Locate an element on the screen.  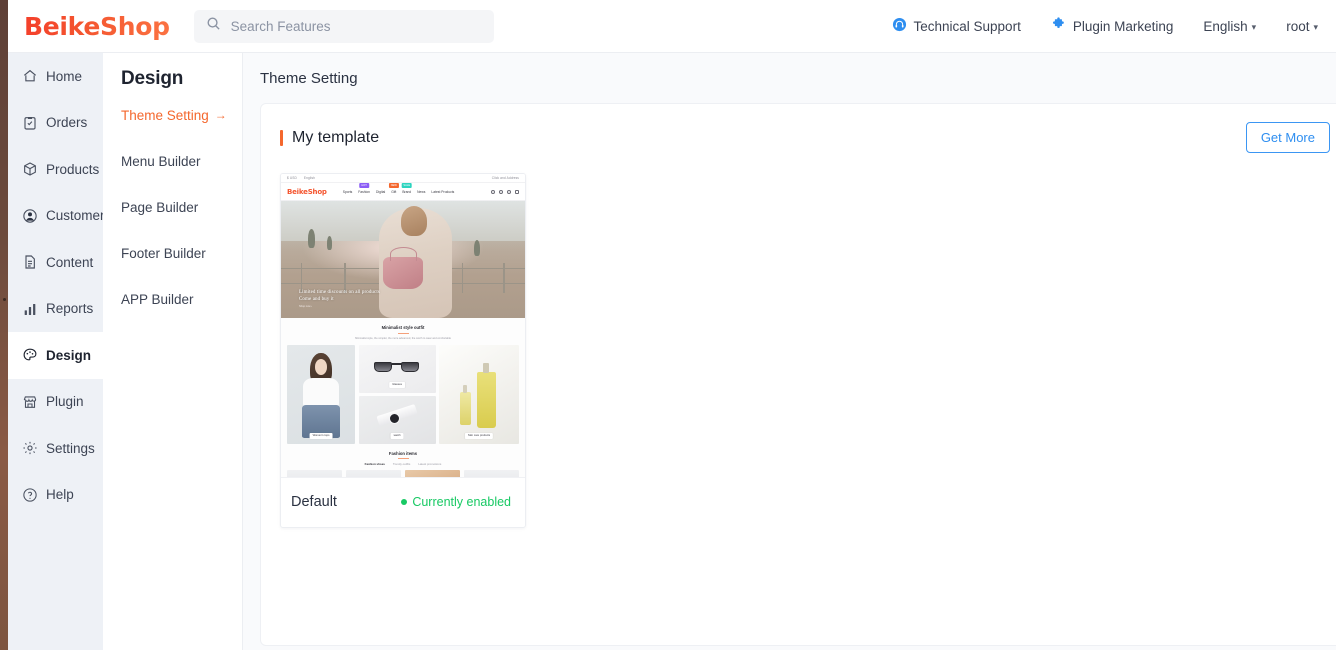
preview-tile-watch: watch is located at coordinates (397, 420).